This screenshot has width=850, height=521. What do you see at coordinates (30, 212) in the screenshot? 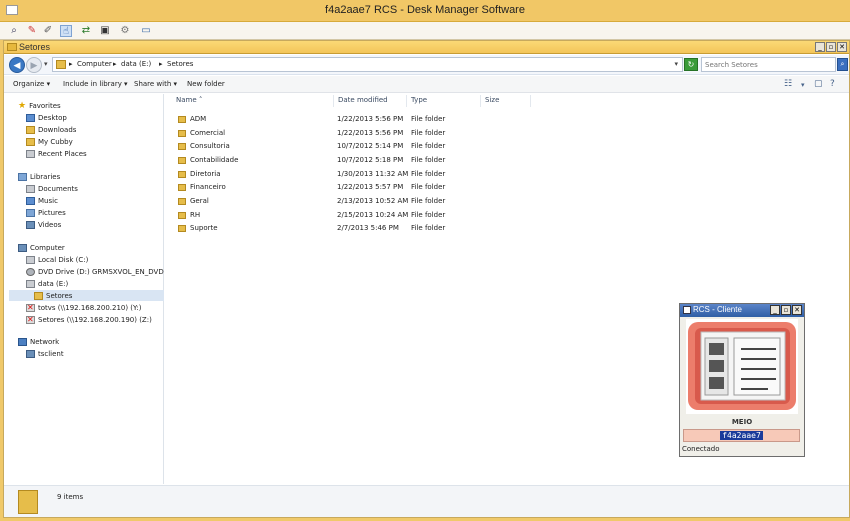
I see `pictures-icon` at bounding box center [30, 212].